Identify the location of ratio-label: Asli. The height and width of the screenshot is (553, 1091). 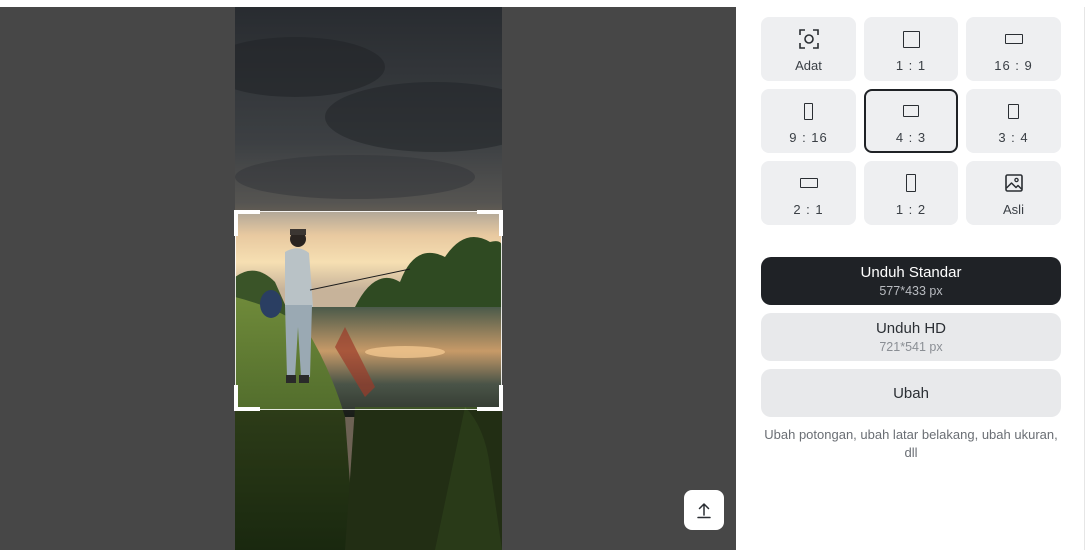
(1013, 209).